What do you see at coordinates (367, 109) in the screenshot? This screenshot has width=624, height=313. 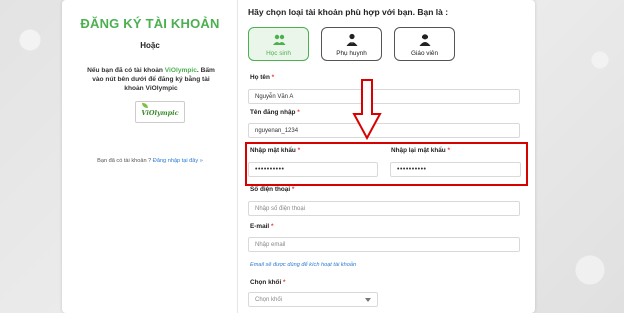 I see `red-arrow-annotation` at bounding box center [367, 109].